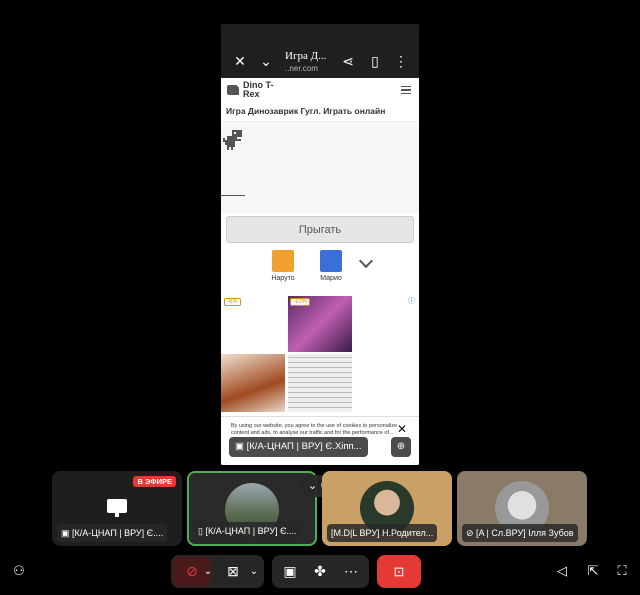 The height and width of the screenshot is (595, 640). I want to click on participant-name: ⊘ [A | Сл.ВРУ] Ілля Зубов, so click(520, 533).